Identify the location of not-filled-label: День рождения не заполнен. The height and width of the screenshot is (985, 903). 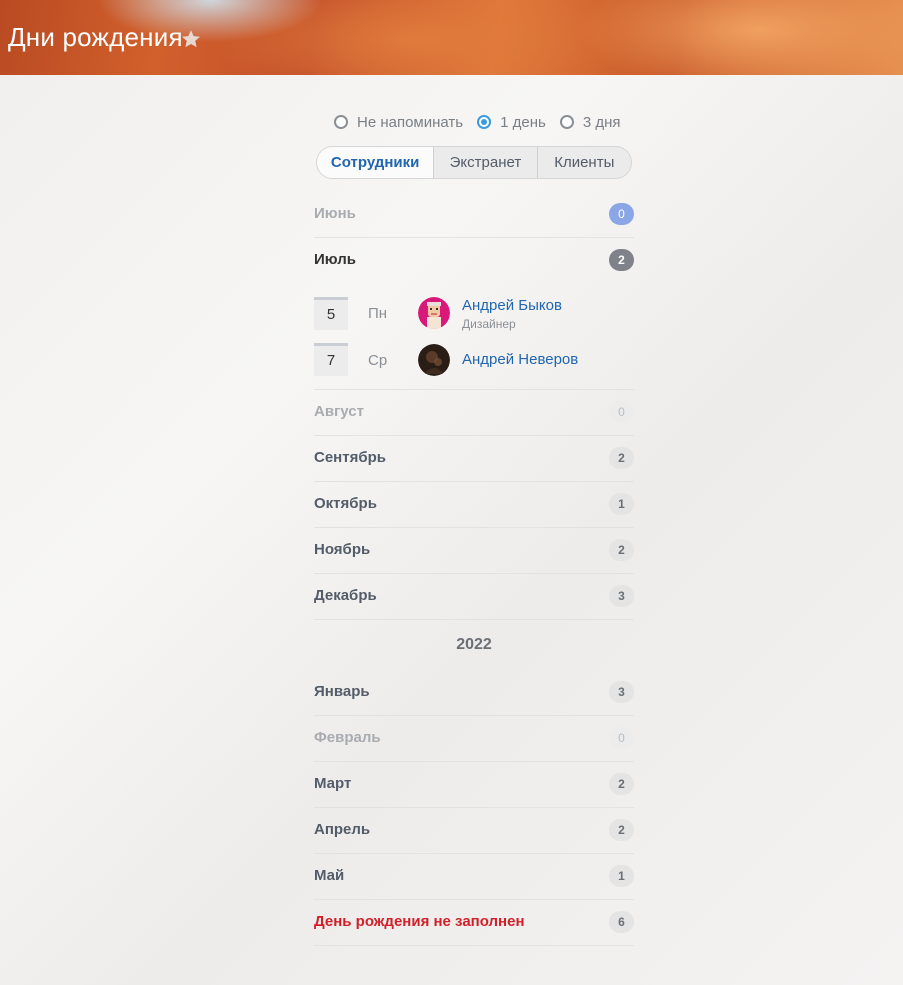
(419, 921).